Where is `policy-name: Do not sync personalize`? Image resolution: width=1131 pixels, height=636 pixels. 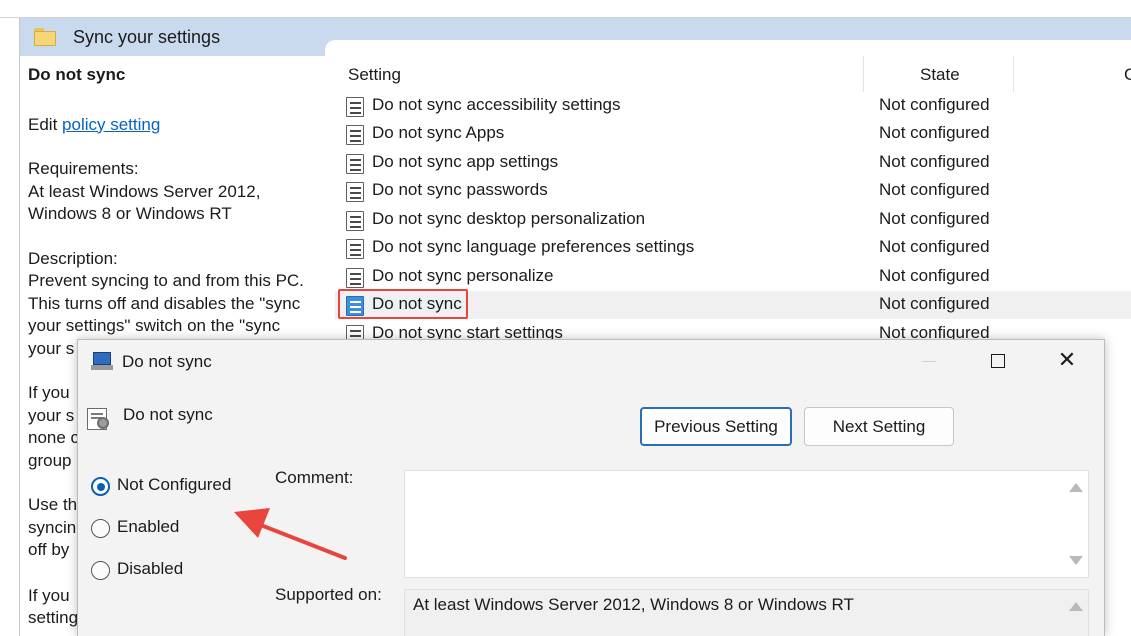
policy-name: Do not sync personalize is located at coordinates (463, 275).